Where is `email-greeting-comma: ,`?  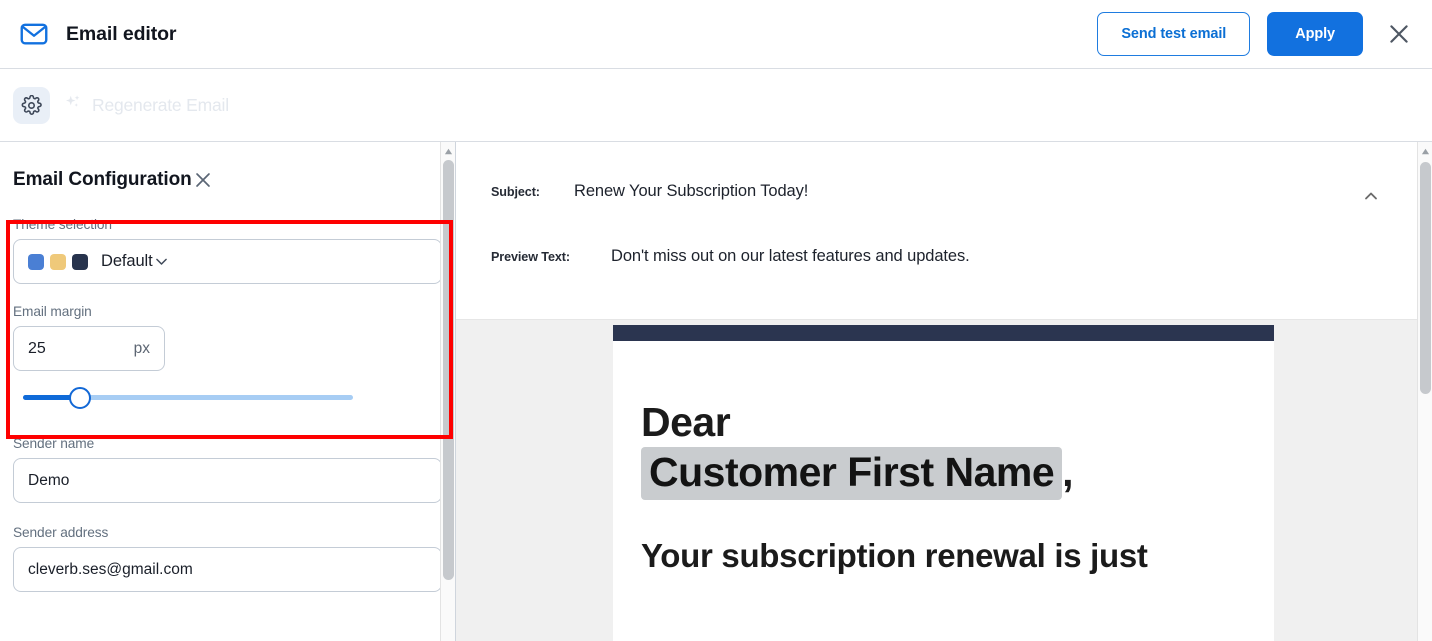
email-greeting-comma: , is located at coordinates (1068, 471).